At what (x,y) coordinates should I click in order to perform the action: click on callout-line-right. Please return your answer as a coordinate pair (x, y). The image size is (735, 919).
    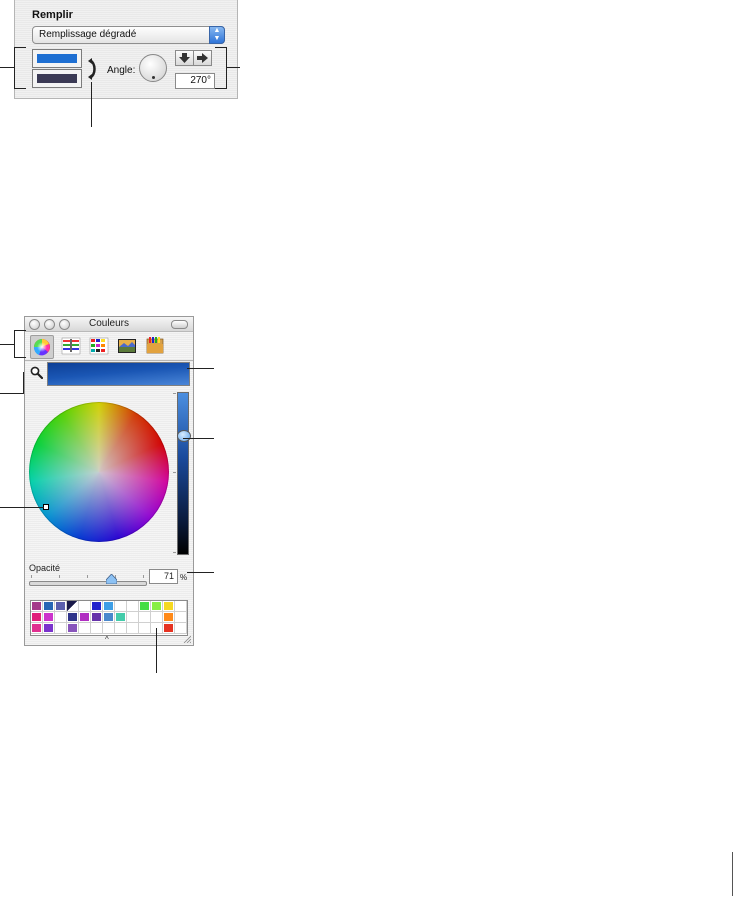
    Looking at the image, I should click on (233, 67).